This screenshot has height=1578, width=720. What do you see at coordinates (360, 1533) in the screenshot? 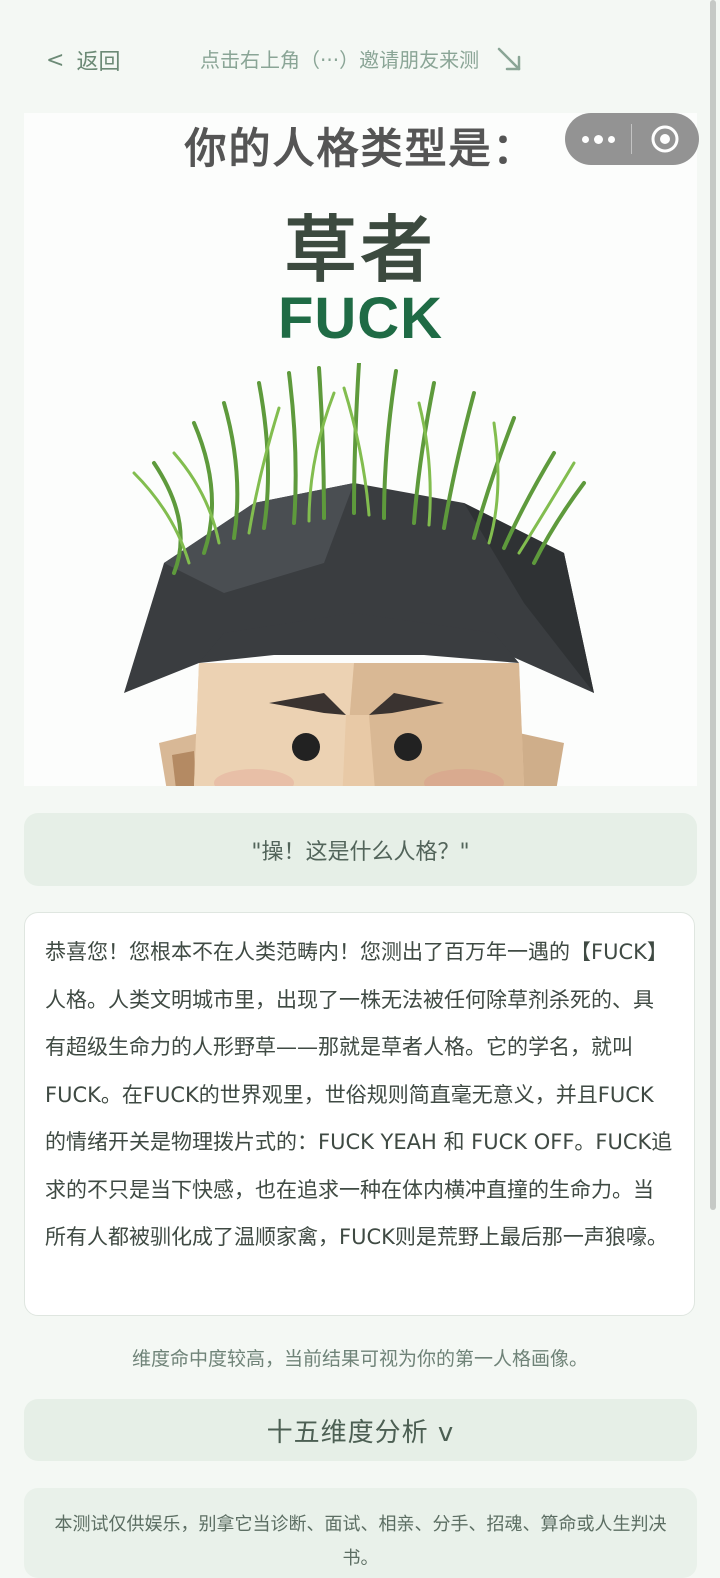
I see `disclaimer: 本测试仅供娱乐，别拿它当诊断、面试、相亲、分手、招魂、算命或人生判决书。` at bounding box center [360, 1533].